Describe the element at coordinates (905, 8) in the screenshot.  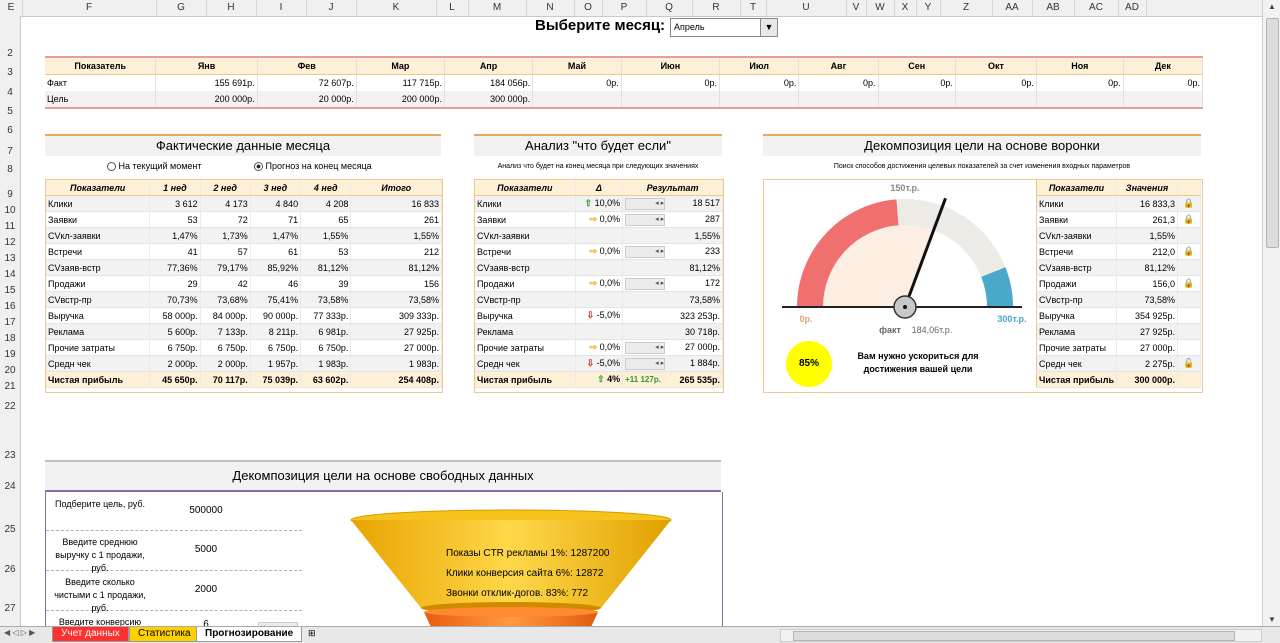
I see `column-header: X` at that location.